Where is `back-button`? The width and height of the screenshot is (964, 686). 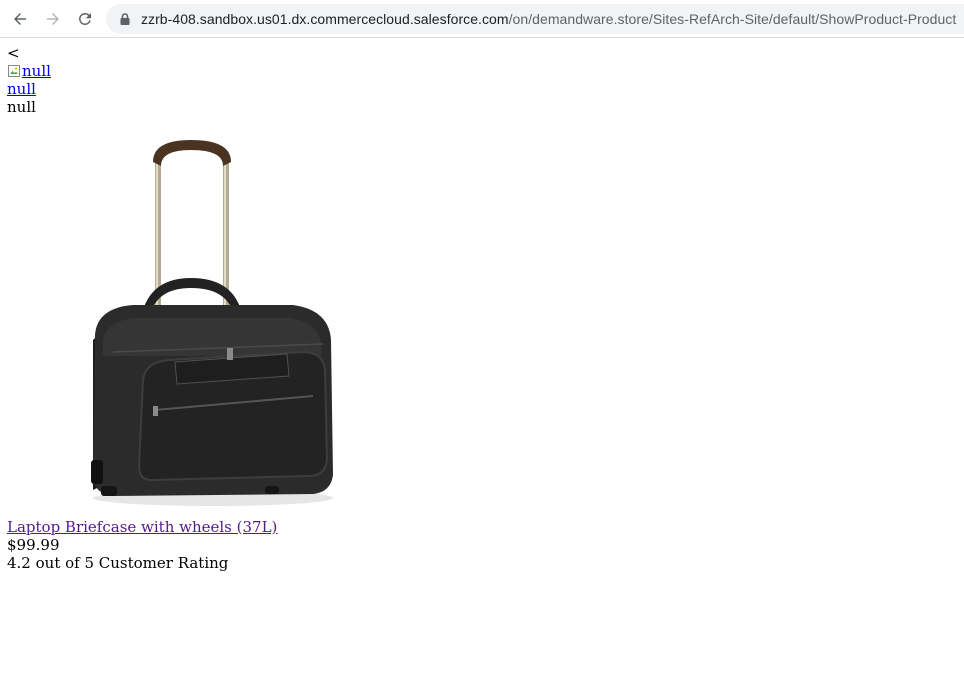 back-button is located at coordinates (20, 19).